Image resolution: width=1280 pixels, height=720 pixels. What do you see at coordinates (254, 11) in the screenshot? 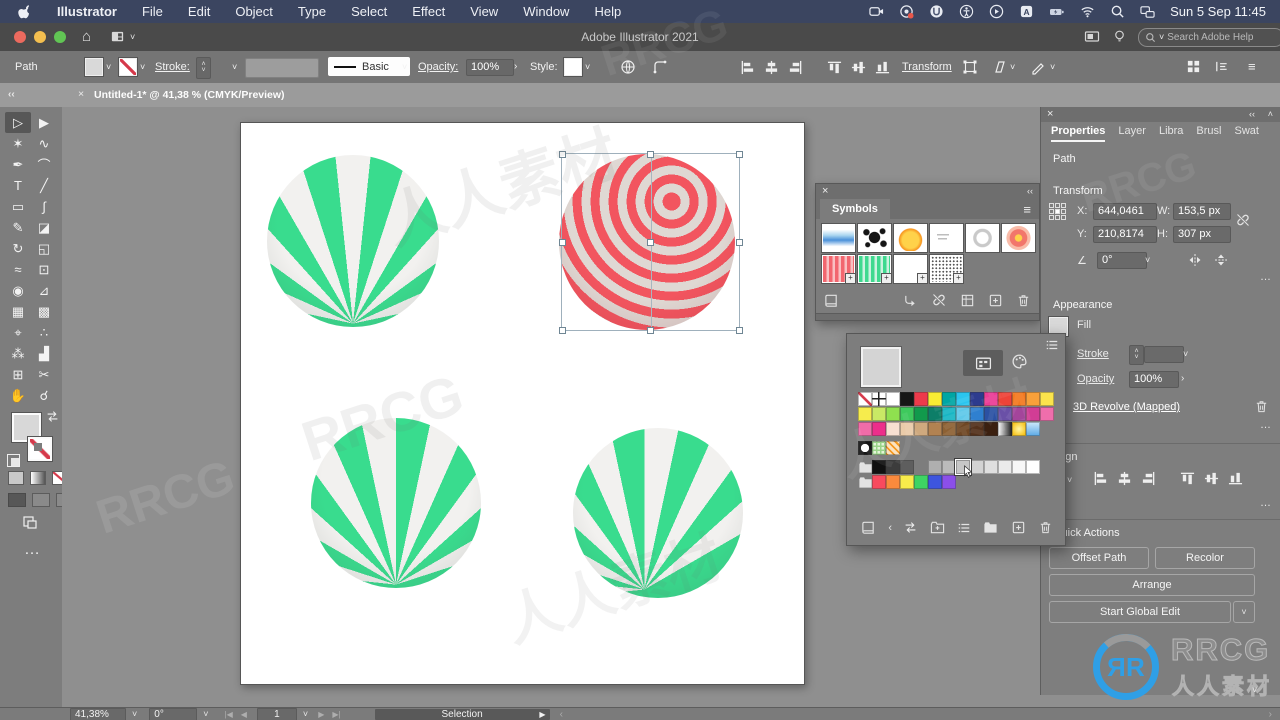
I see `menu-object: Object` at bounding box center [254, 11].